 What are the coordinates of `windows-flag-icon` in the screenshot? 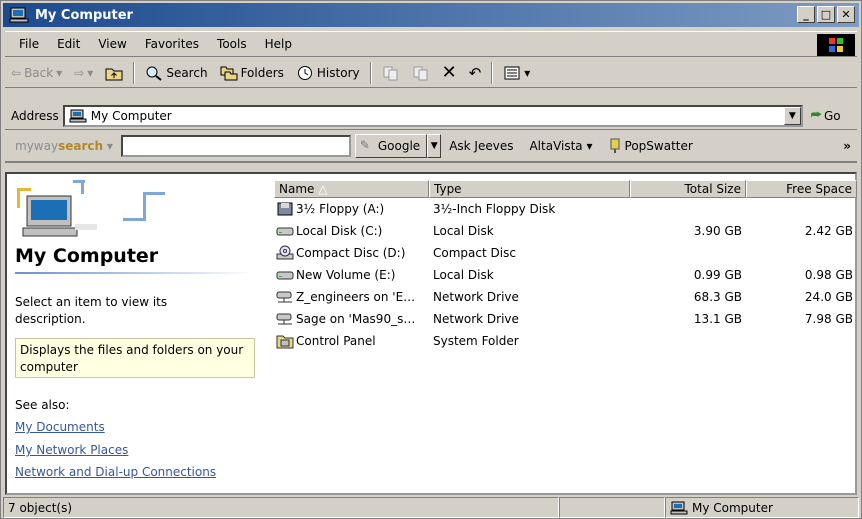 It's located at (836, 45).